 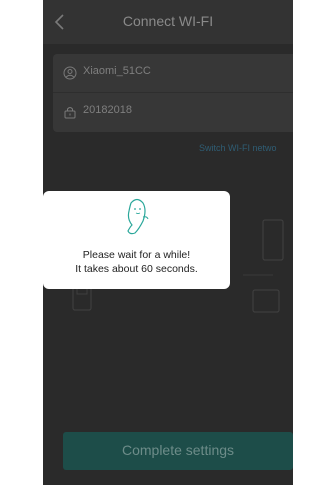 I want to click on lock-icon, so click(x=70, y=113).